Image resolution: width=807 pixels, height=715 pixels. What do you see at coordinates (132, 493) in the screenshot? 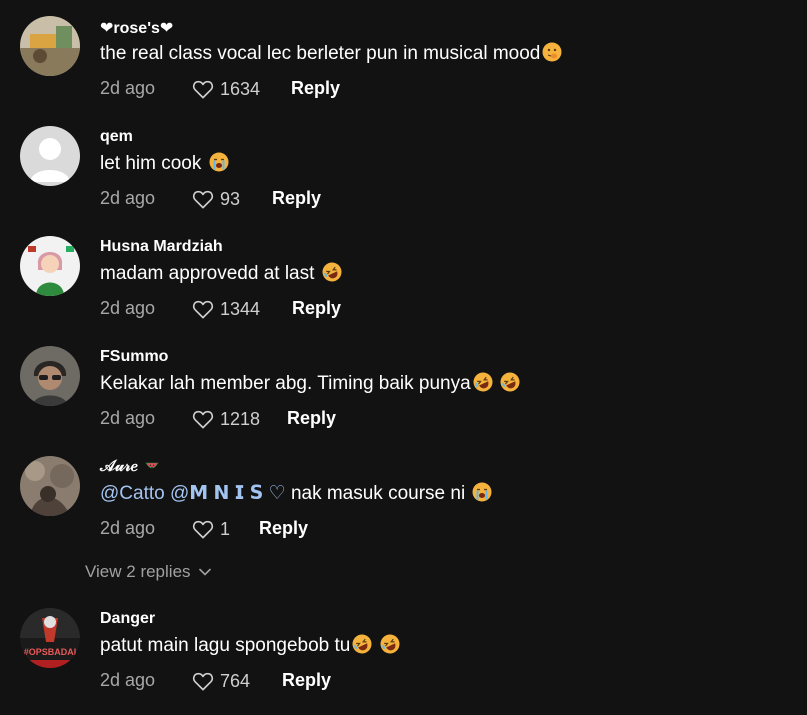
I see `mention-link: @Catto` at bounding box center [132, 493].